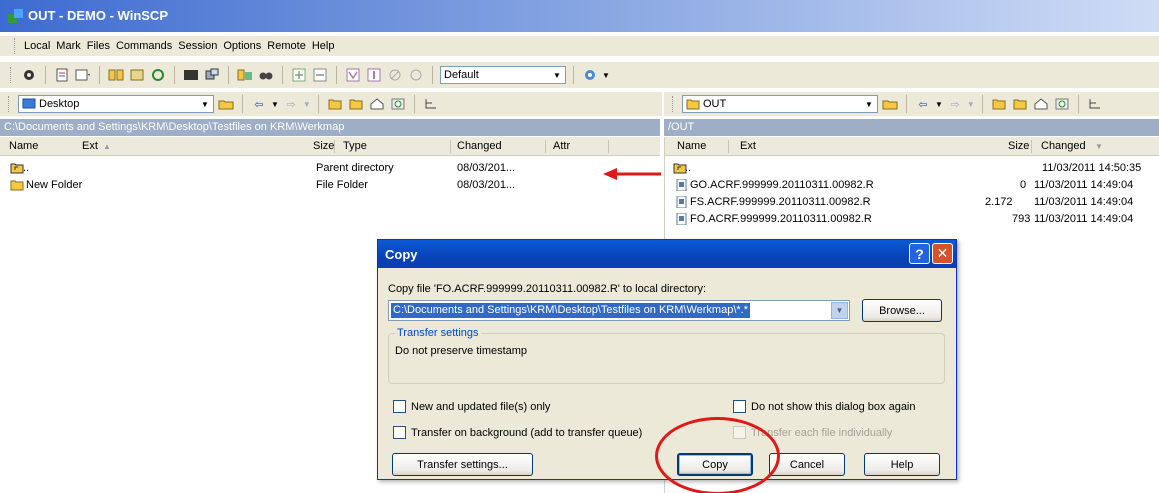 This screenshot has width=1159, height=493. I want to click on open-terminal-icon, so click(83, 75).